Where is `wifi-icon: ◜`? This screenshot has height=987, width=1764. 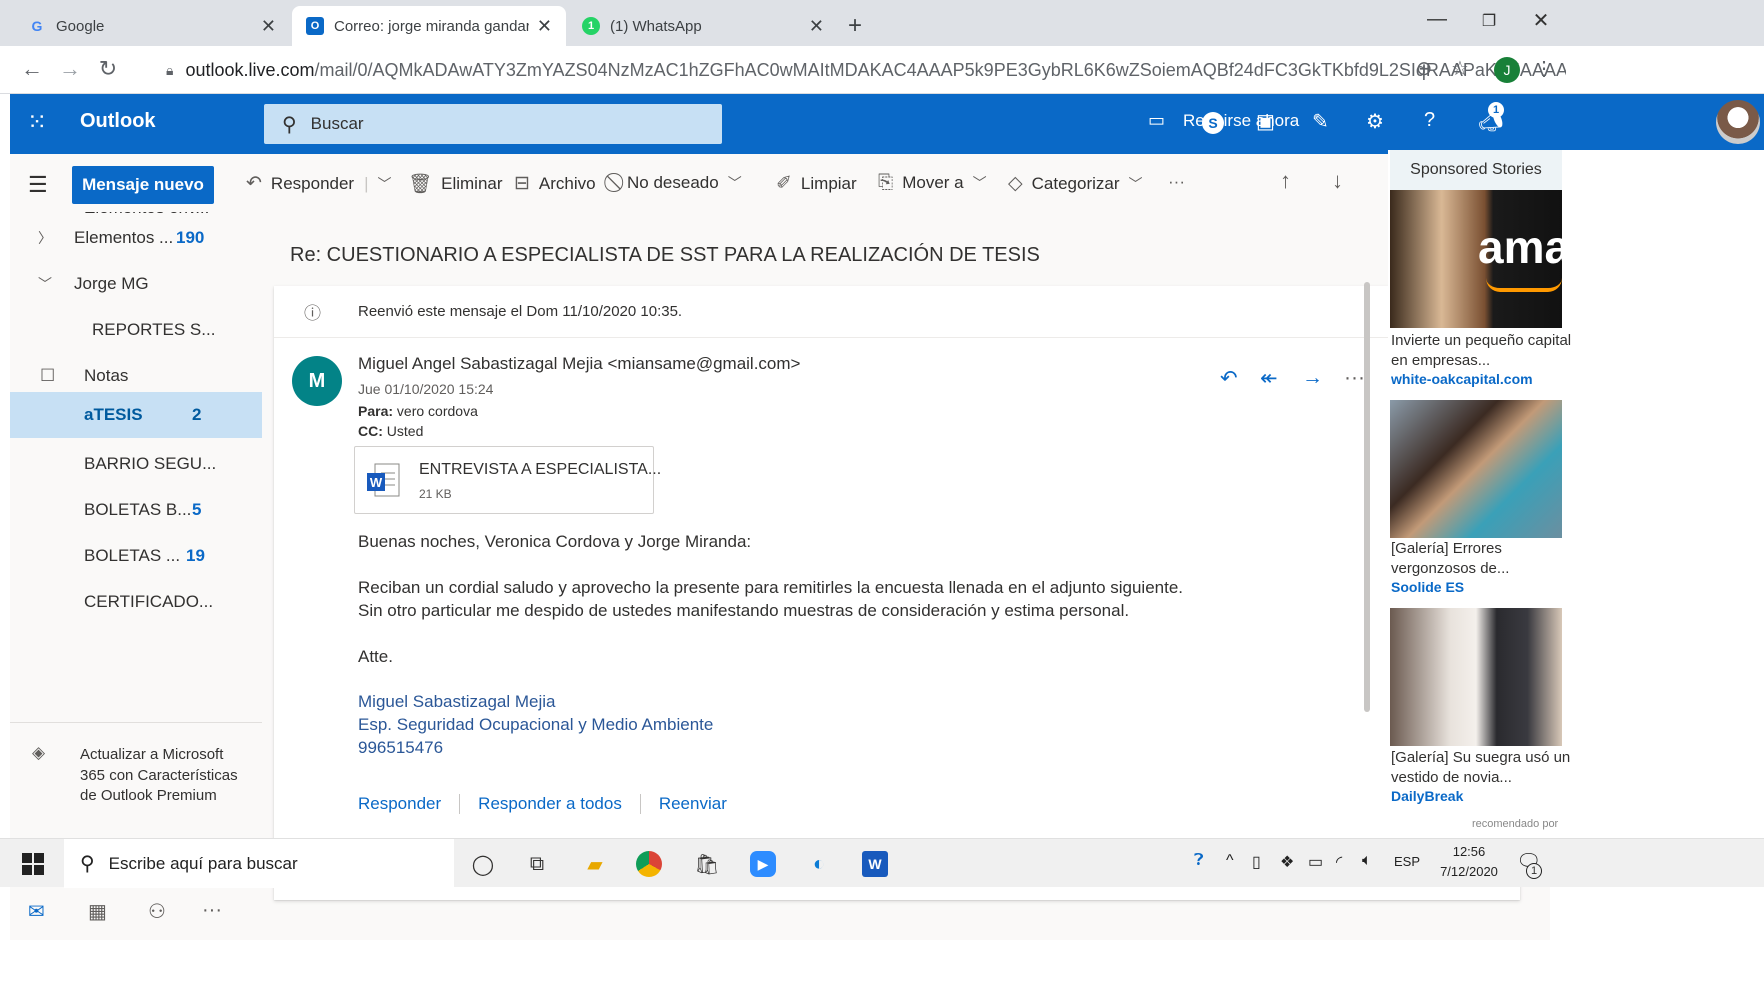
wifi-icon: ◜ is located at coordinates (1339, 862).